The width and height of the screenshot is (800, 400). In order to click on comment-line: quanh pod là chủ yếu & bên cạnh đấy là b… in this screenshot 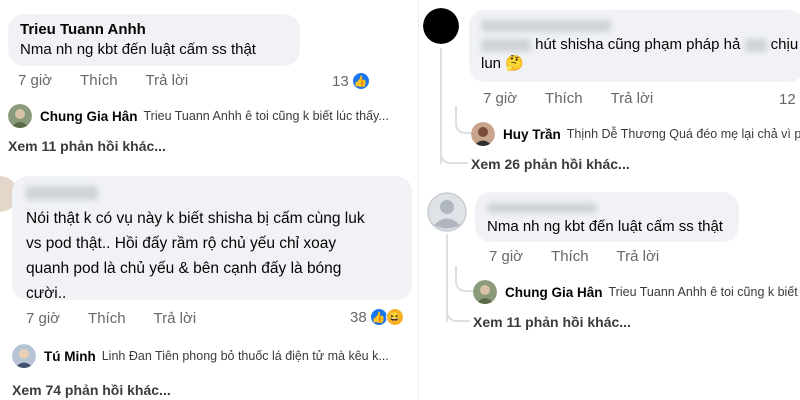, I will do `click(184, 268)`.